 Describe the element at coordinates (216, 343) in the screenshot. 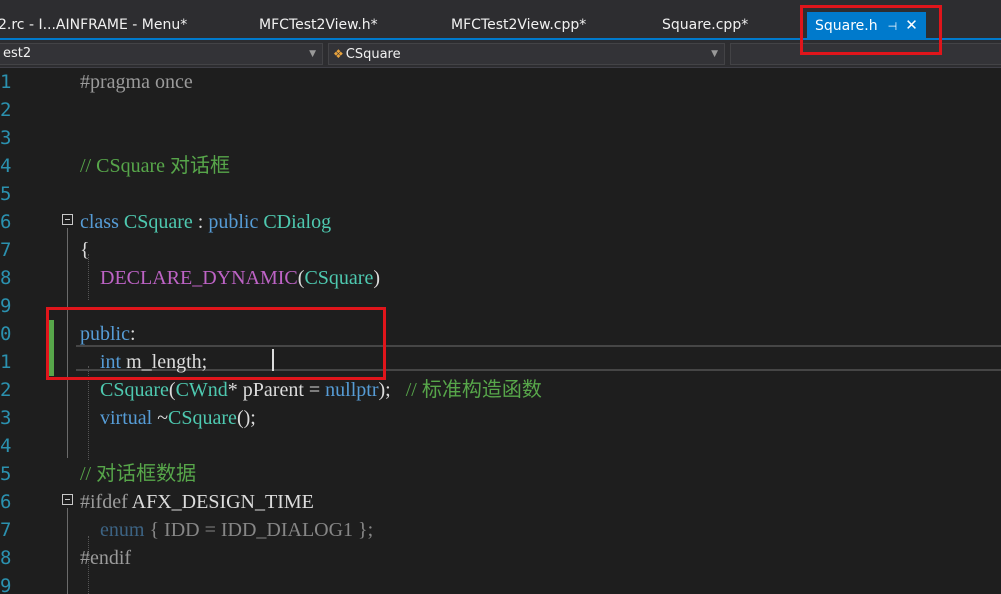

I see `highlight-box-code` at that location.